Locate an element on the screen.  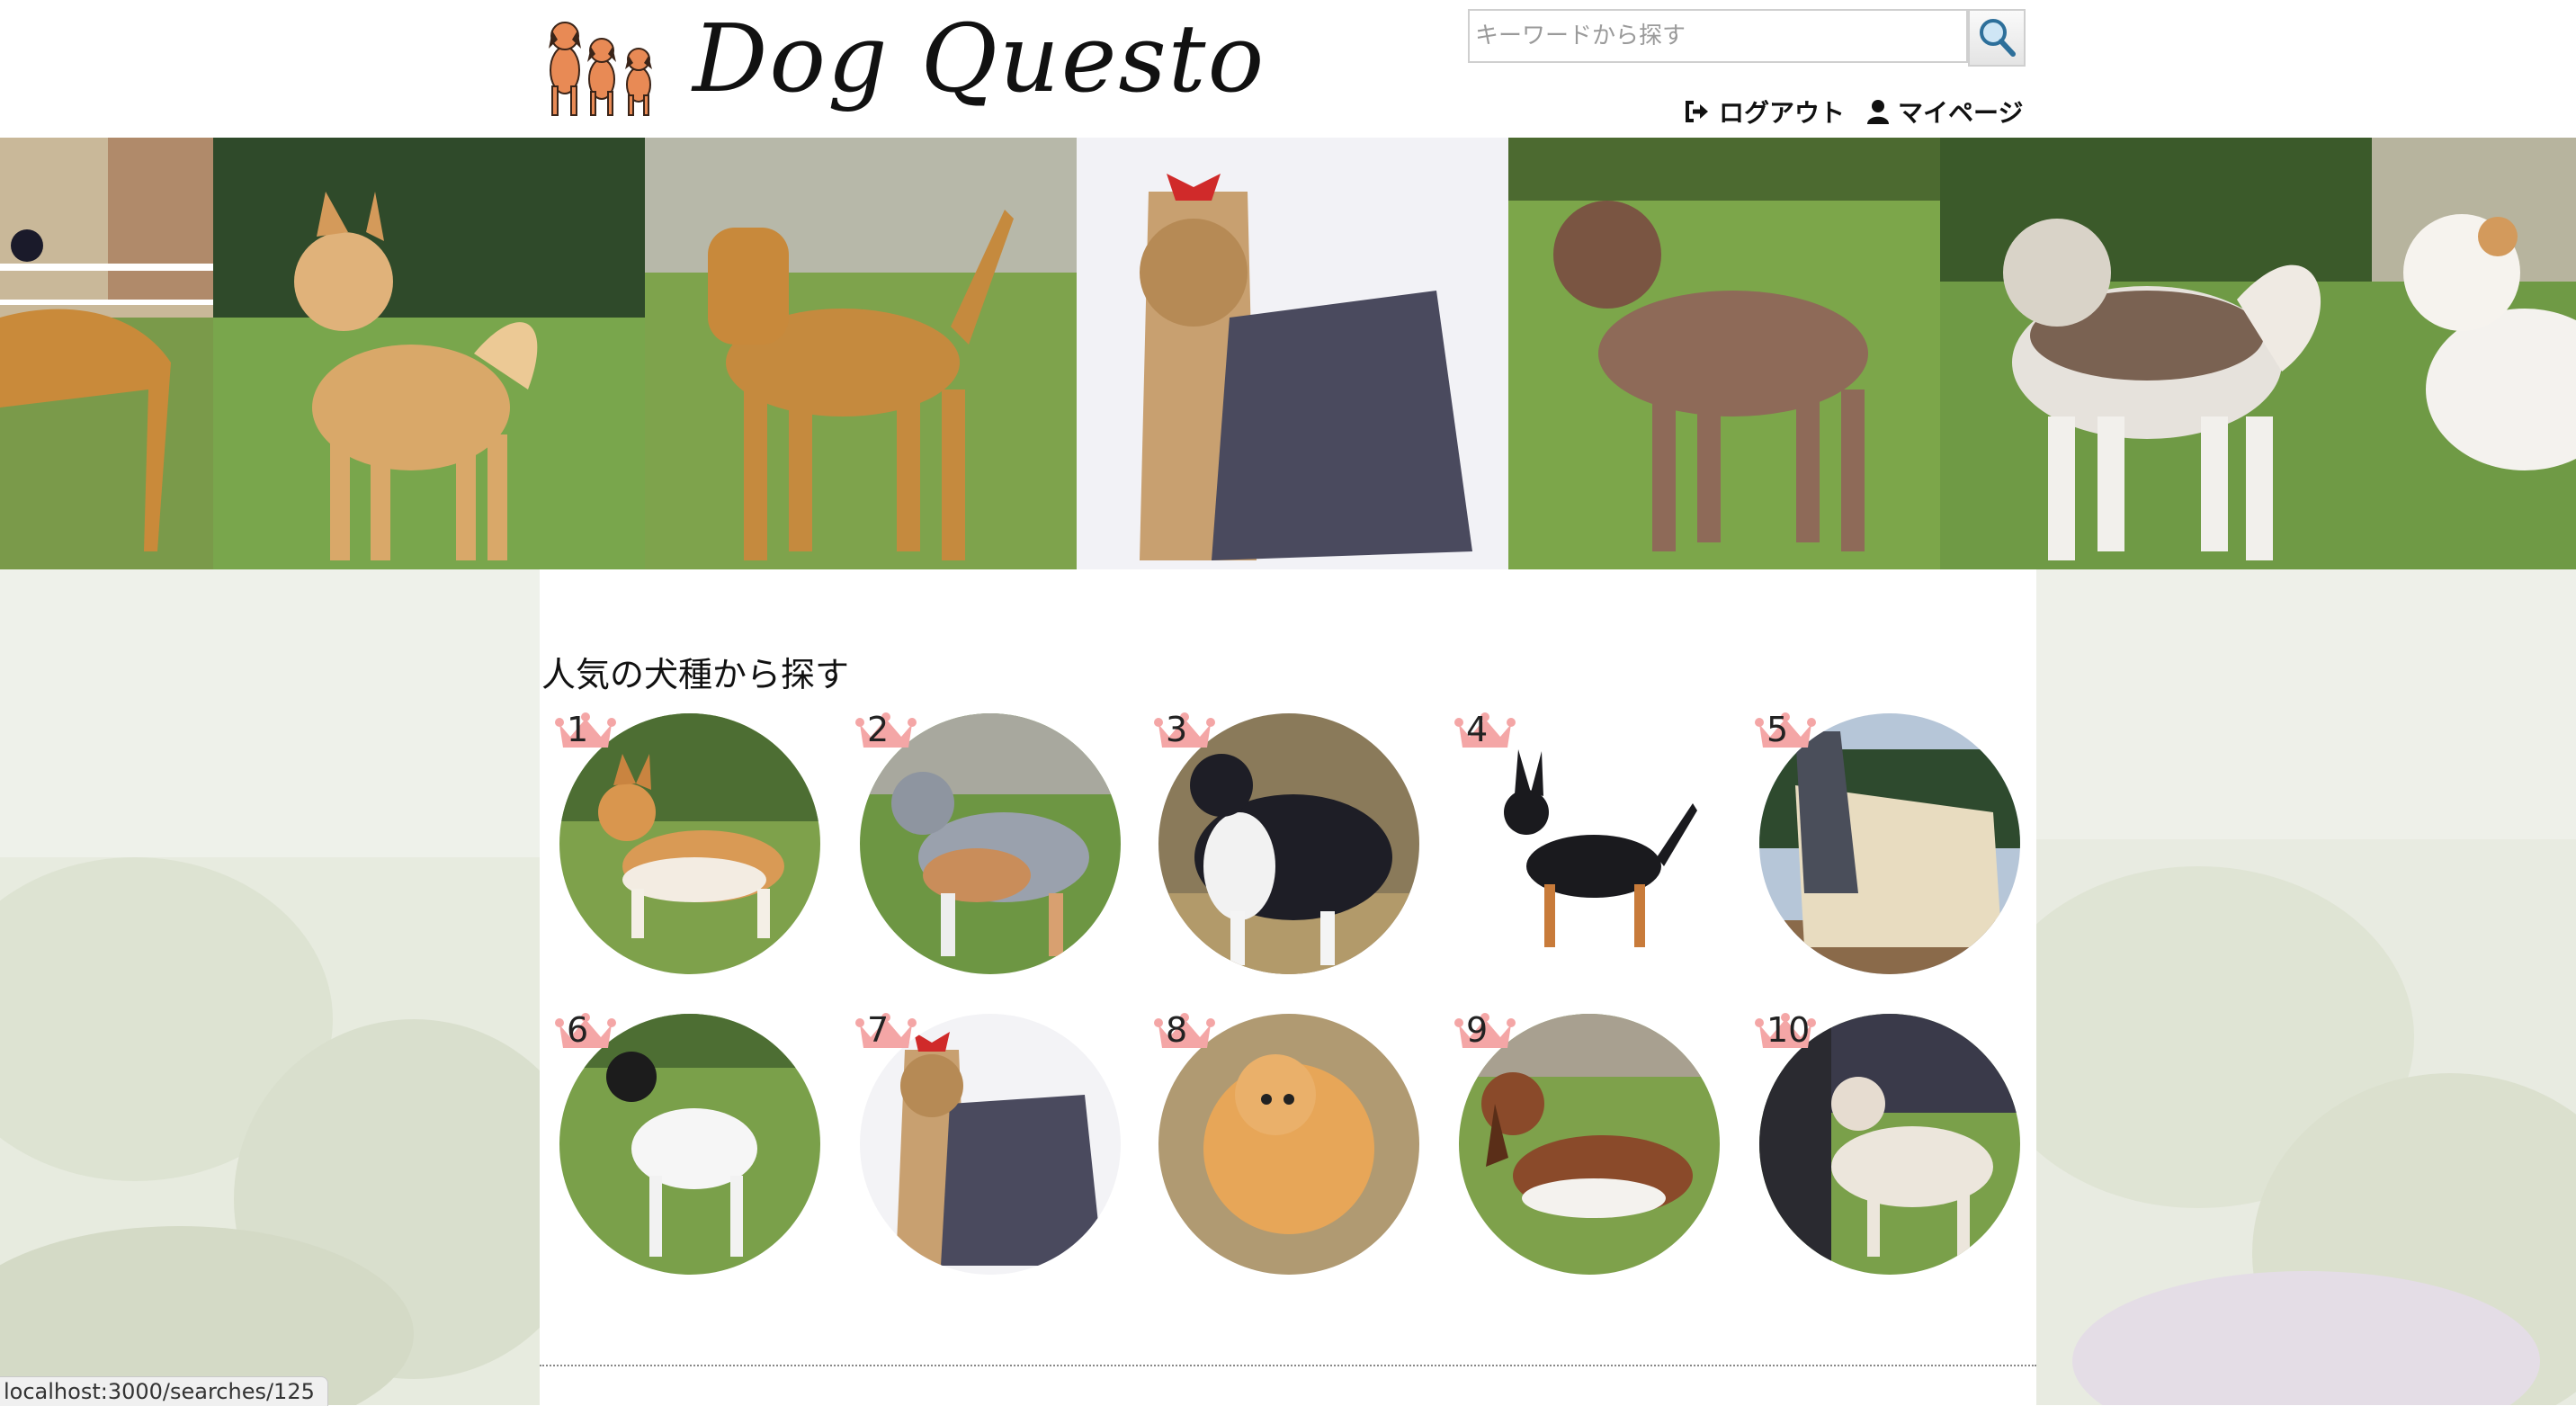
user-icon is located at coordinates (1878, 112).